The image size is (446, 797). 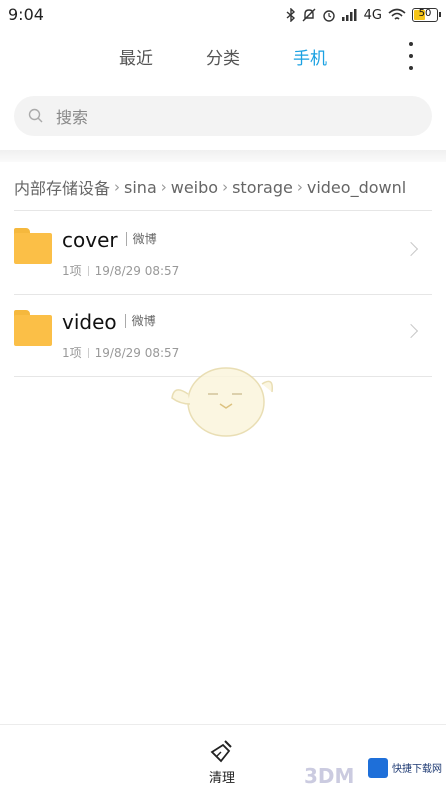 I want to click on clean-label: 清理, so click(x=221, y=778).